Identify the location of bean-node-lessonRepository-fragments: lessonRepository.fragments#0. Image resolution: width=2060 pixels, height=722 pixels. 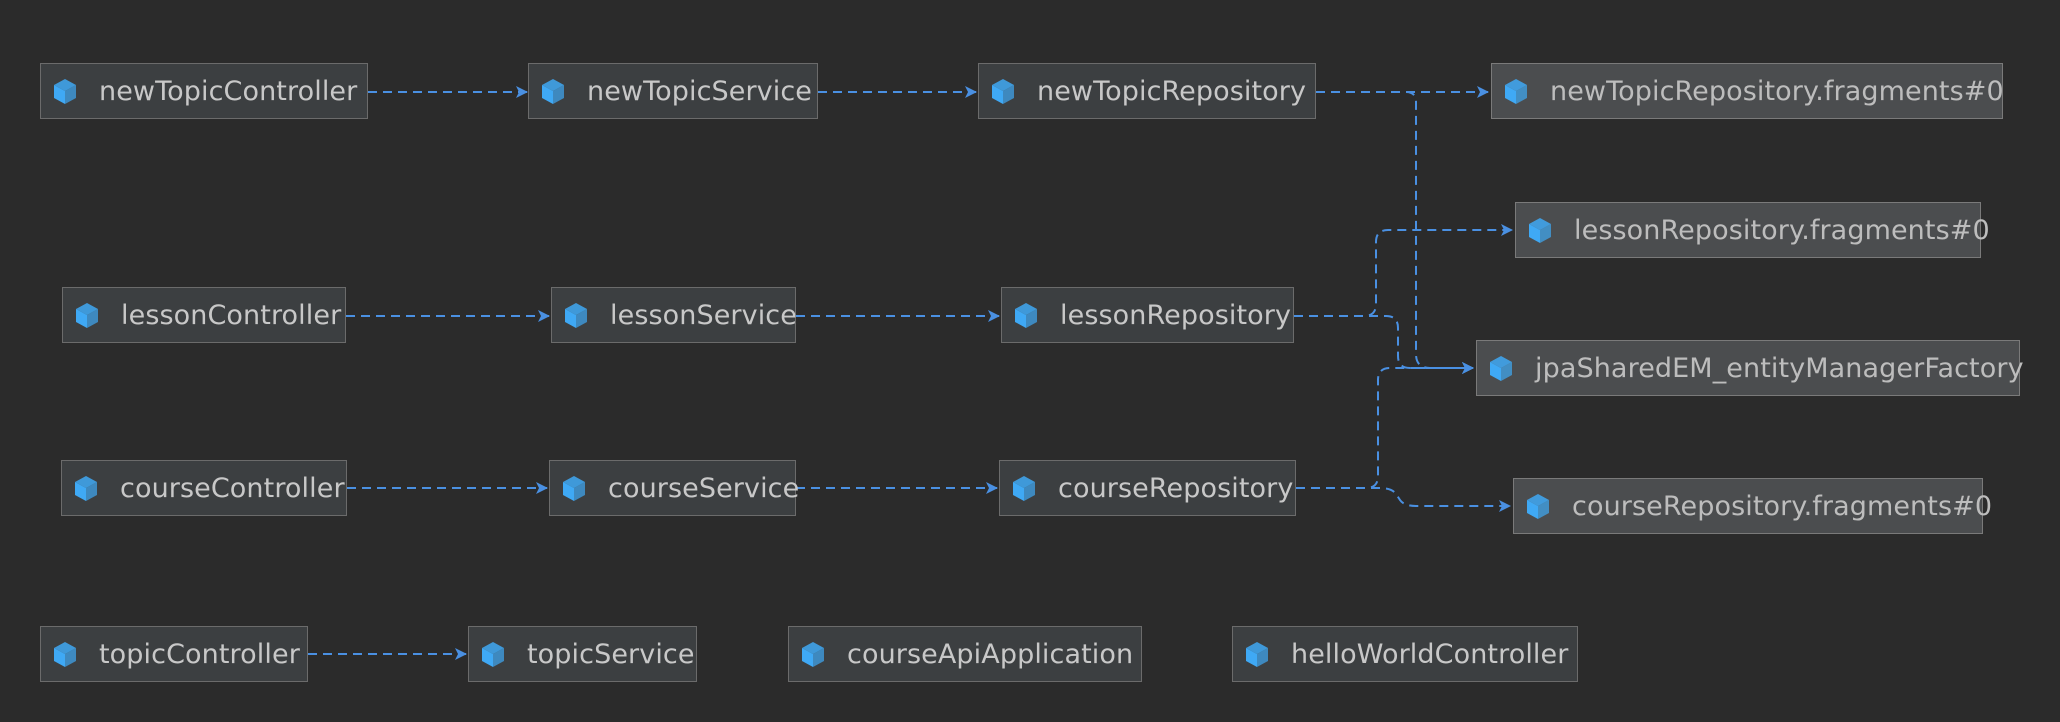
(1752, 230).